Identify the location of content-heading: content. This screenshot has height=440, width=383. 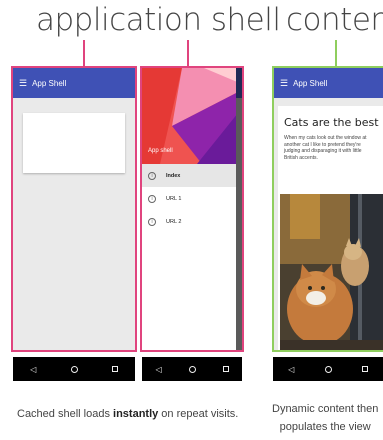
(334, 20).